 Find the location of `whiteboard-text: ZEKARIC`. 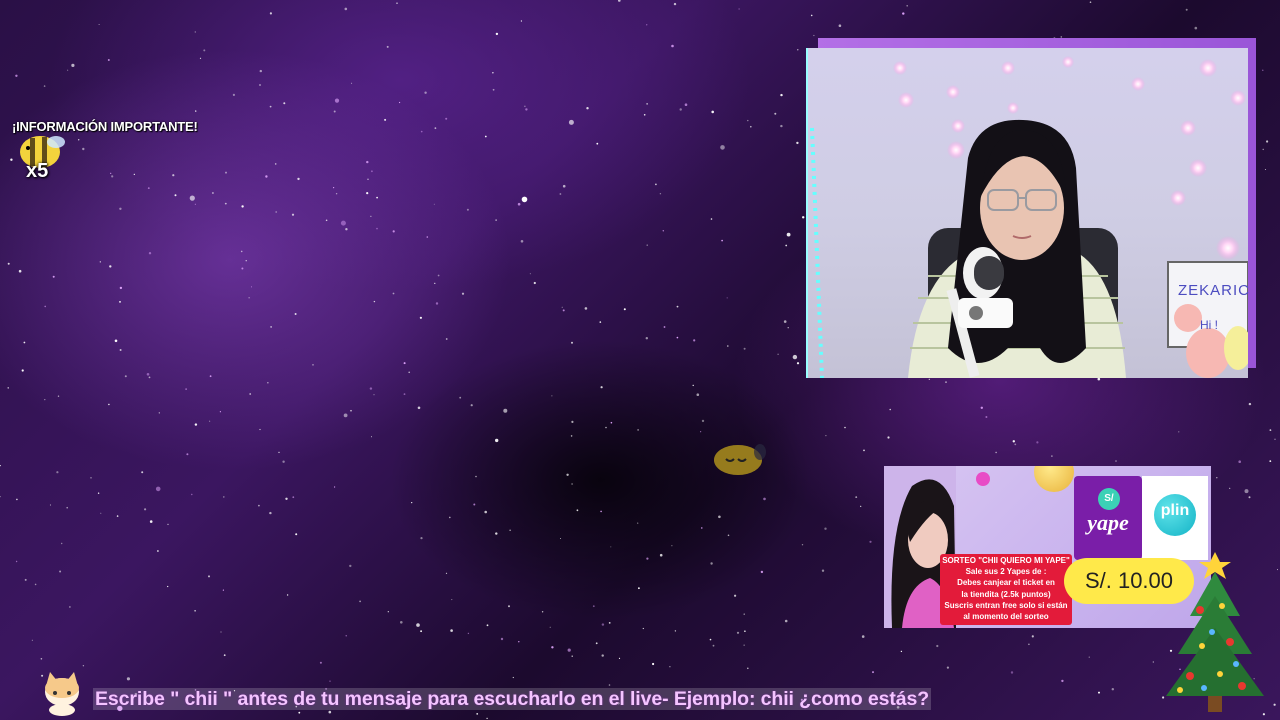

whiteboard-text: ZEKARIC is located at coordinates (1214, 290).